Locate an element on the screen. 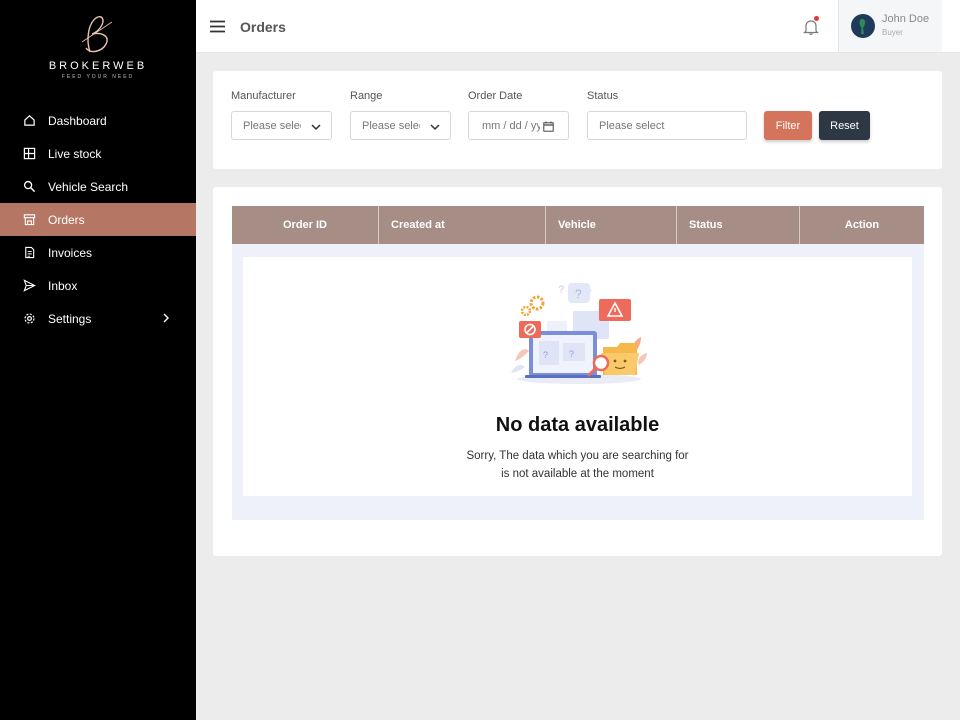  user-role: Buyer is located at coordinates (892, 32).